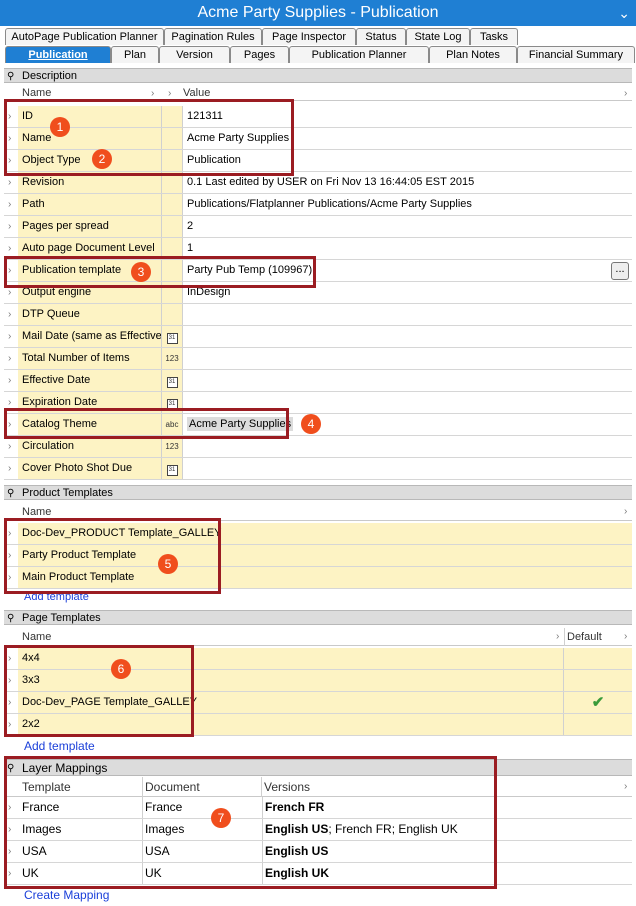  What do you see at coordinates (311, 424) in the screenshot?
I see `annotation-badge-4: 4` at bounding box center [311, 424].